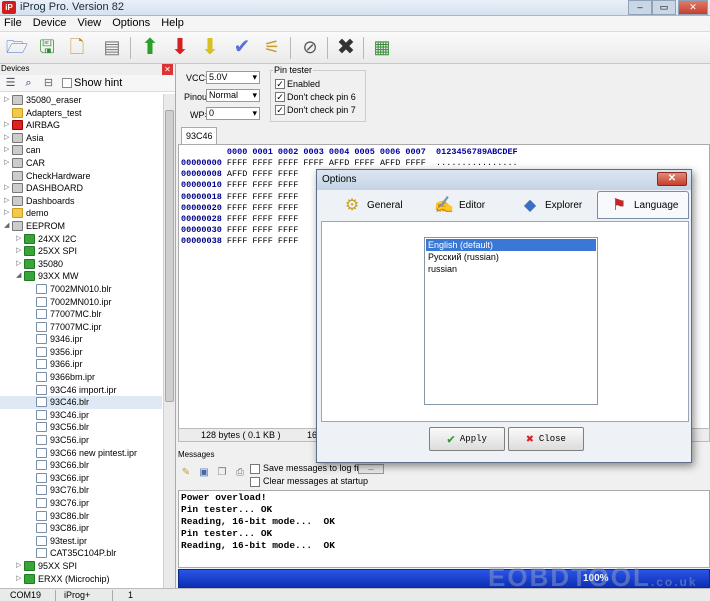 This screenshot has width=710, height=601. What do you see at coordinates (50, 23) in the screenshot?
I see `menu-device: Device` at bounding box center [50, 23].